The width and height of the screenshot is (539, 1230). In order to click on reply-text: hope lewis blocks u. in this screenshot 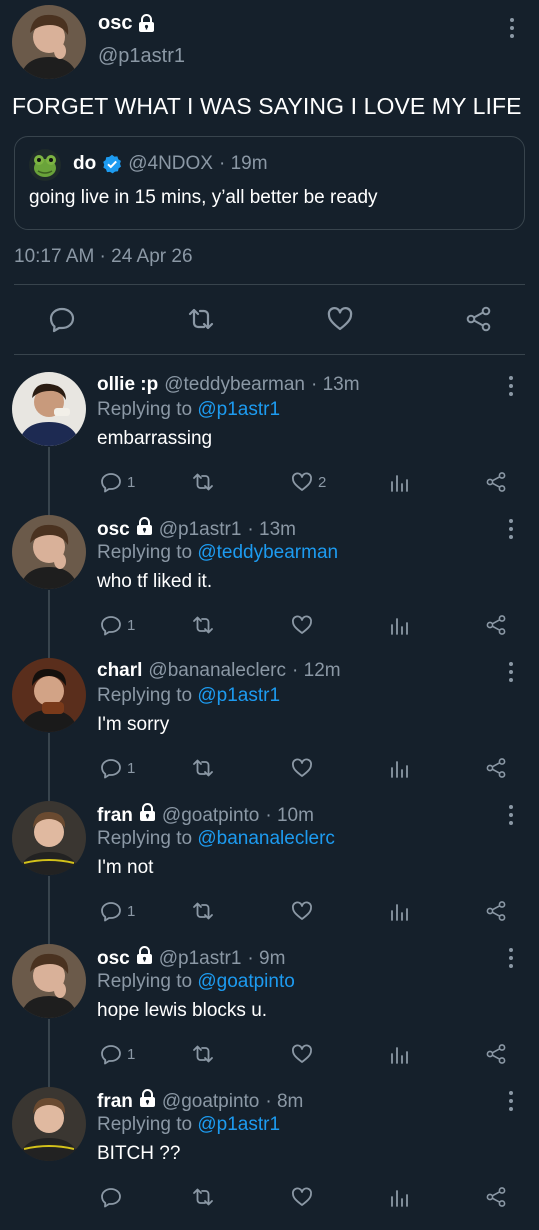, I will do `click(182, 1010)`.